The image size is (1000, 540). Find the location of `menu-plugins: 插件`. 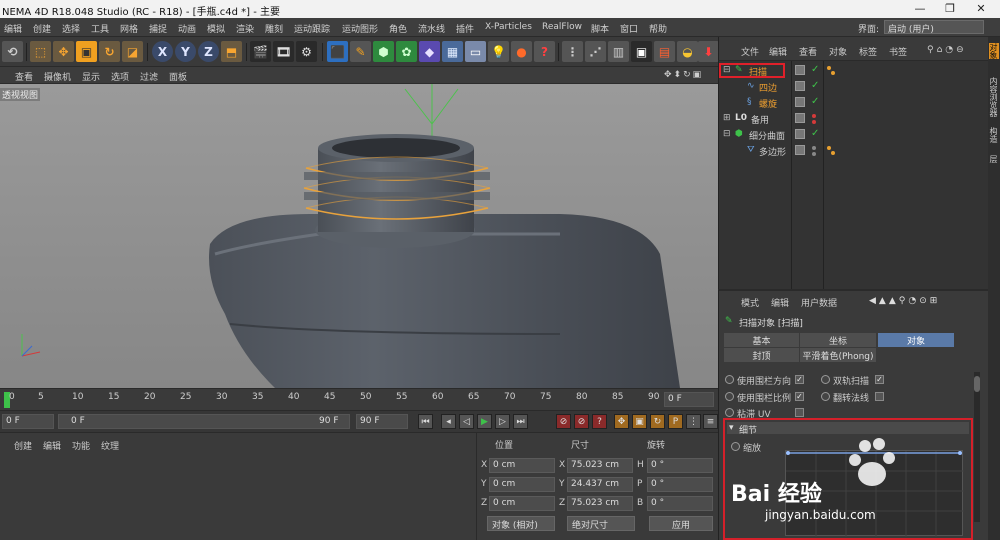

menu-plugins: 插件 is located at coordinates (465, 28).